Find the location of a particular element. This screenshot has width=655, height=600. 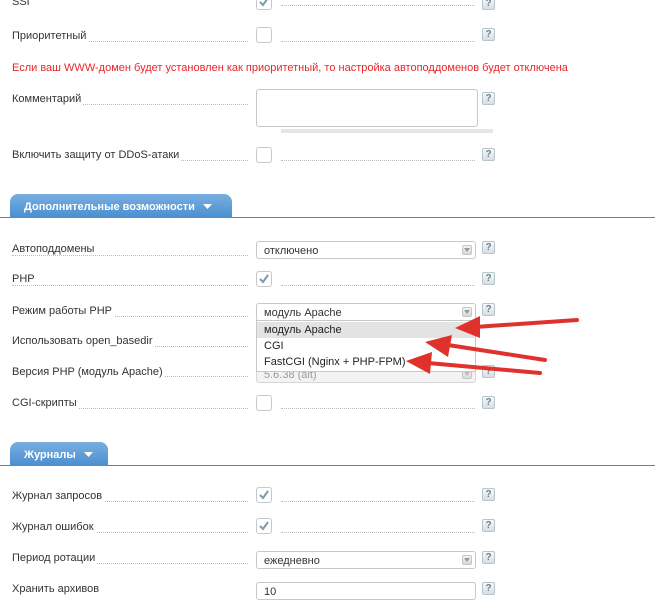

annotation-arrows is located at coordinates (492, 345).